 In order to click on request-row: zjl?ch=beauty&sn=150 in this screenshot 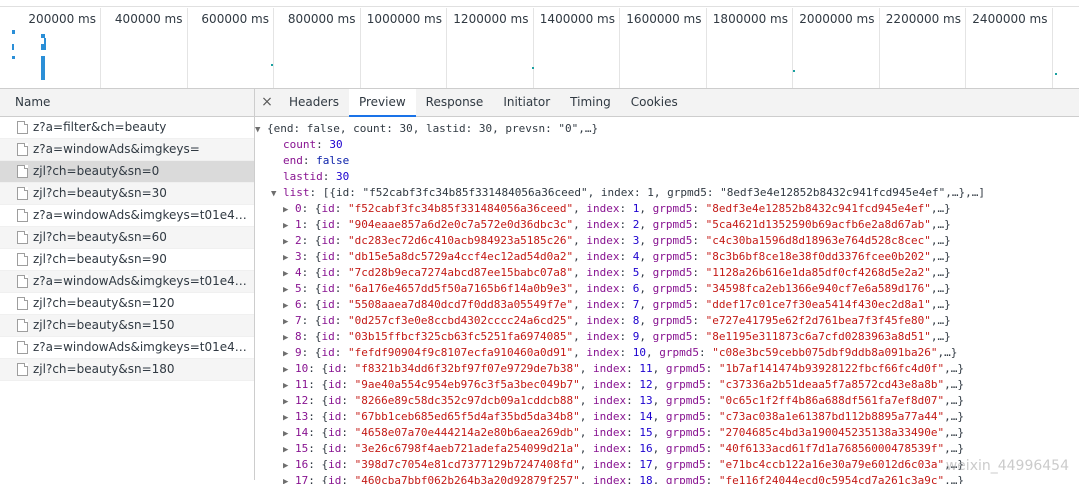, I will do `click(127, 326)`.